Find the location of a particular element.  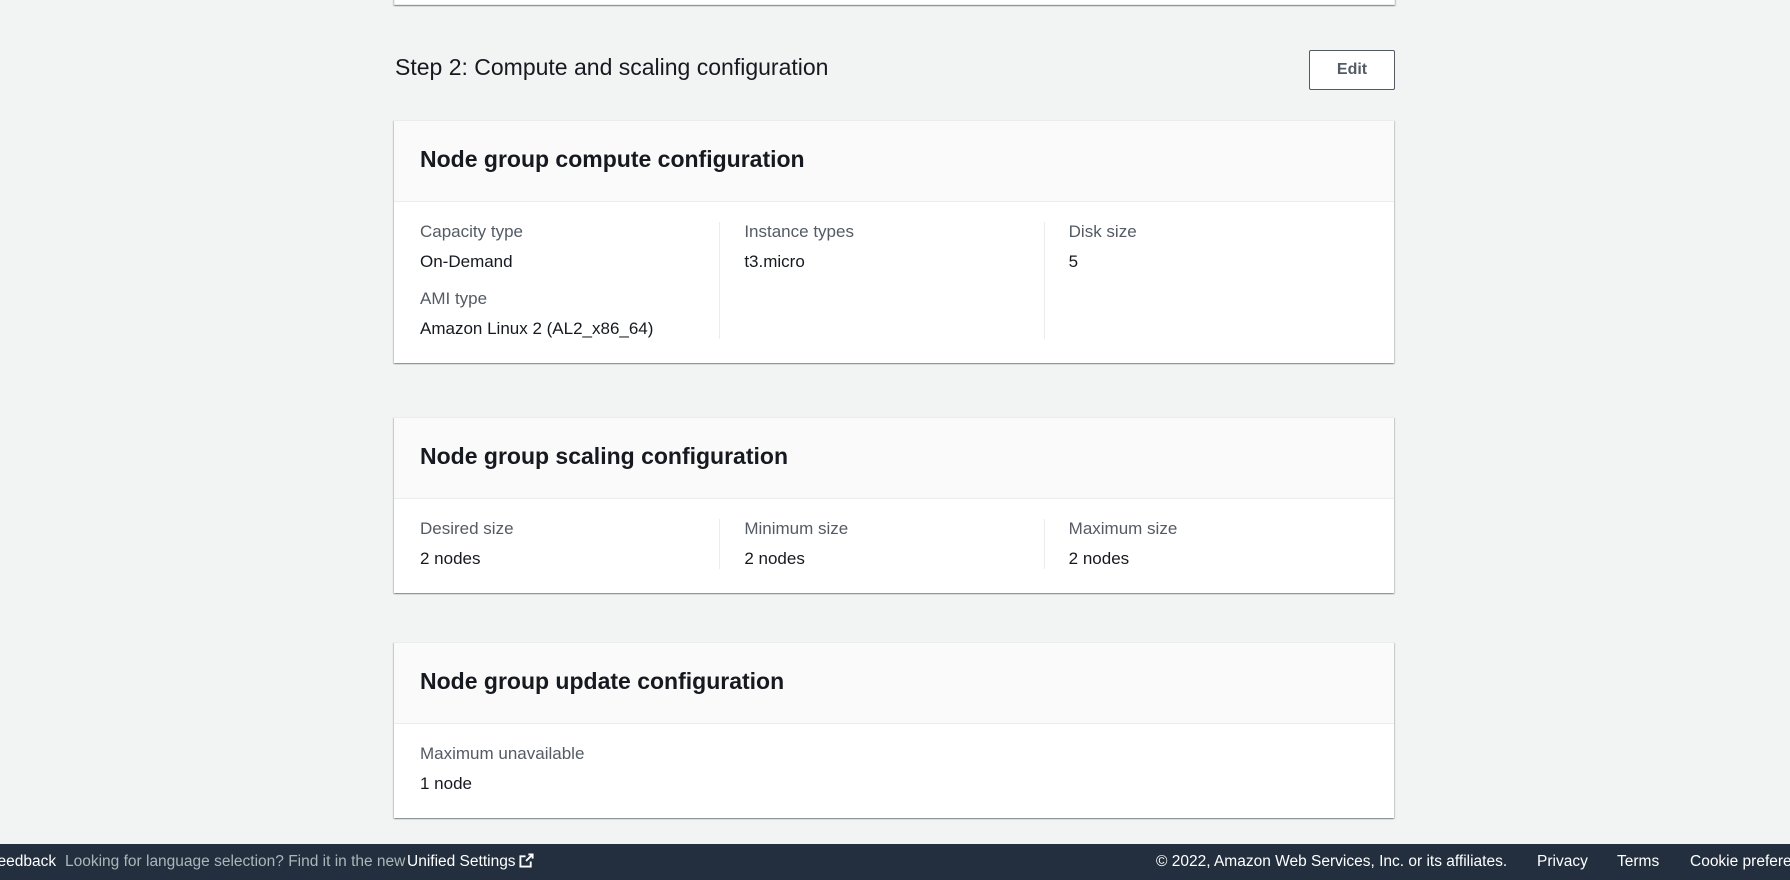

instance-types-label: Instance types is located at coordinates (799, 231).